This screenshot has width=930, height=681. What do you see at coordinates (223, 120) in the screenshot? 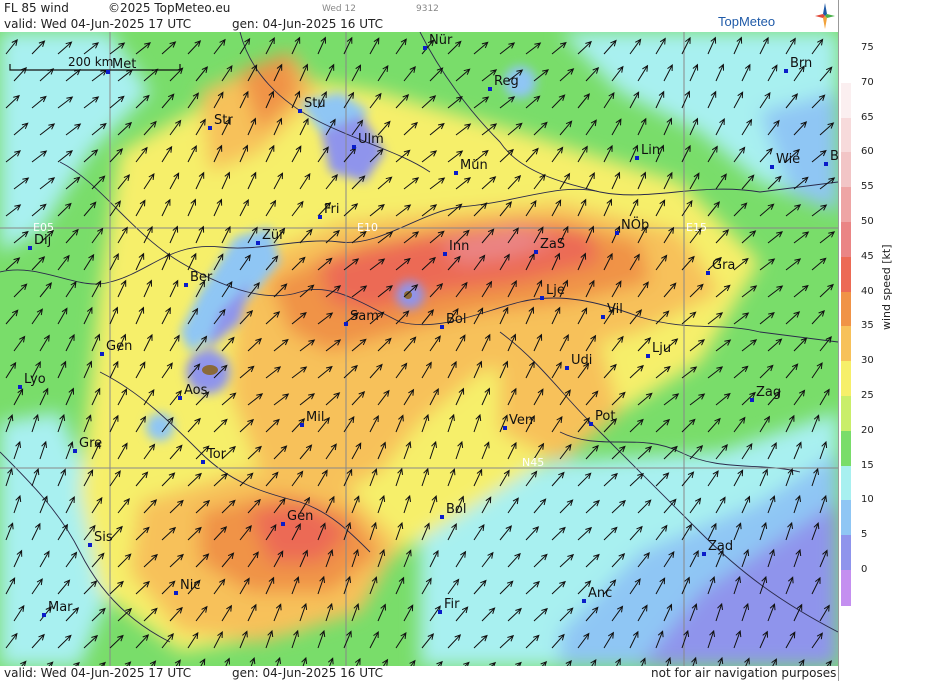
I see `city-label: Str` at bounding box center [223, 120].